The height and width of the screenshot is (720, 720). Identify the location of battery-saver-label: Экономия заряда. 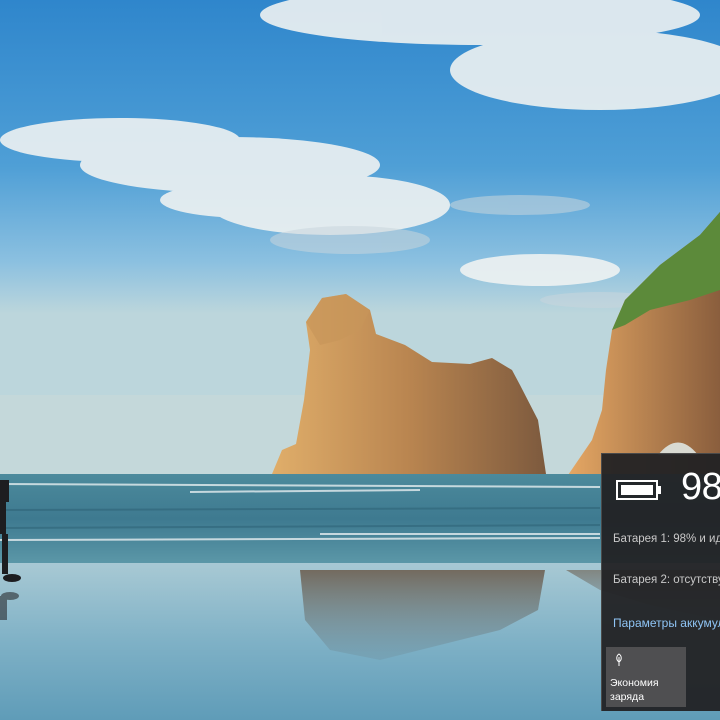
(634, 690).